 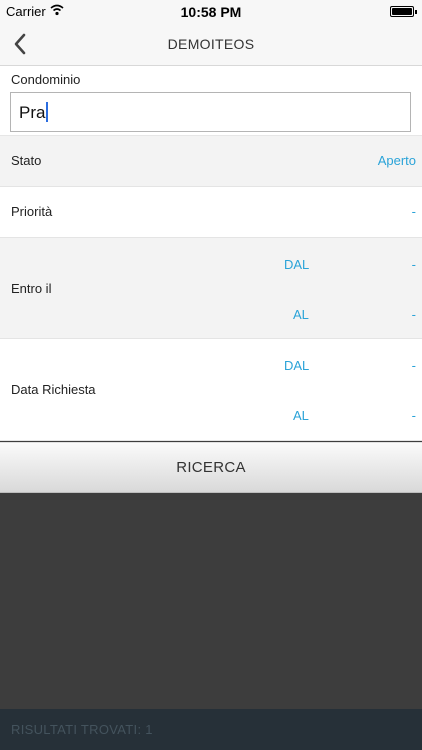 What do you see at coordinates (397, 160) in the screenshot?
I see `stato-value: Aperto` at bounding box center [397, 160].